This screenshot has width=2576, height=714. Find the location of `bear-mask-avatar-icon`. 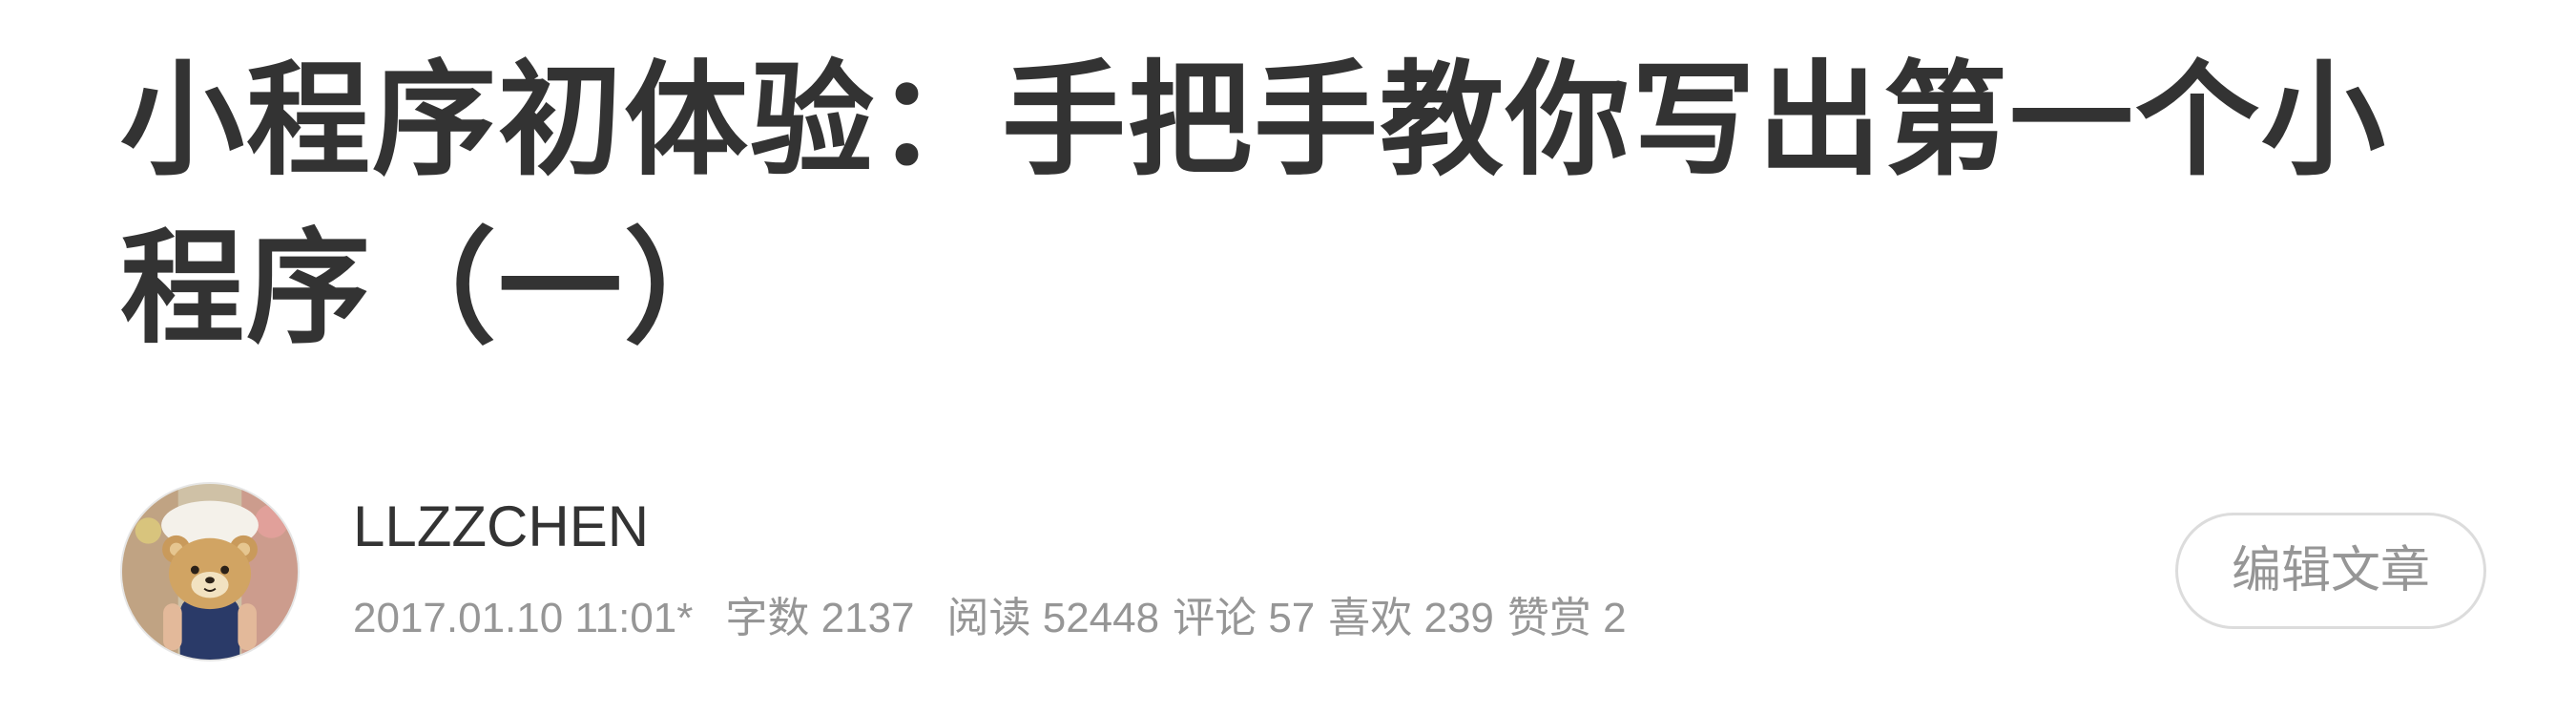

bear-mask-avatar-icon is located at coordinates (210, 572).